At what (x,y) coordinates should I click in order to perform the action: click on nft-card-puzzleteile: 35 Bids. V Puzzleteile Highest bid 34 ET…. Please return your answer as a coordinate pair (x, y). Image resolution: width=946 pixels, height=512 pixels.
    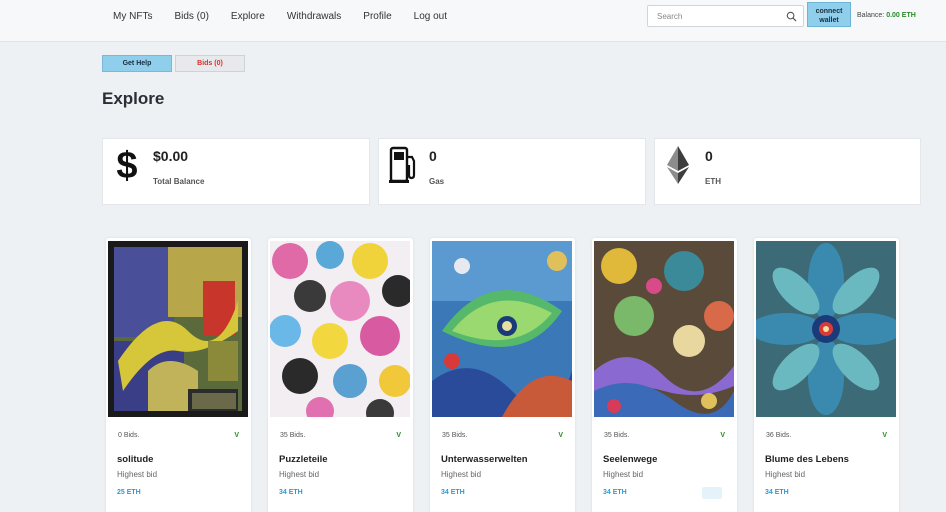
    Looking at the image, I should click on (340, 375).